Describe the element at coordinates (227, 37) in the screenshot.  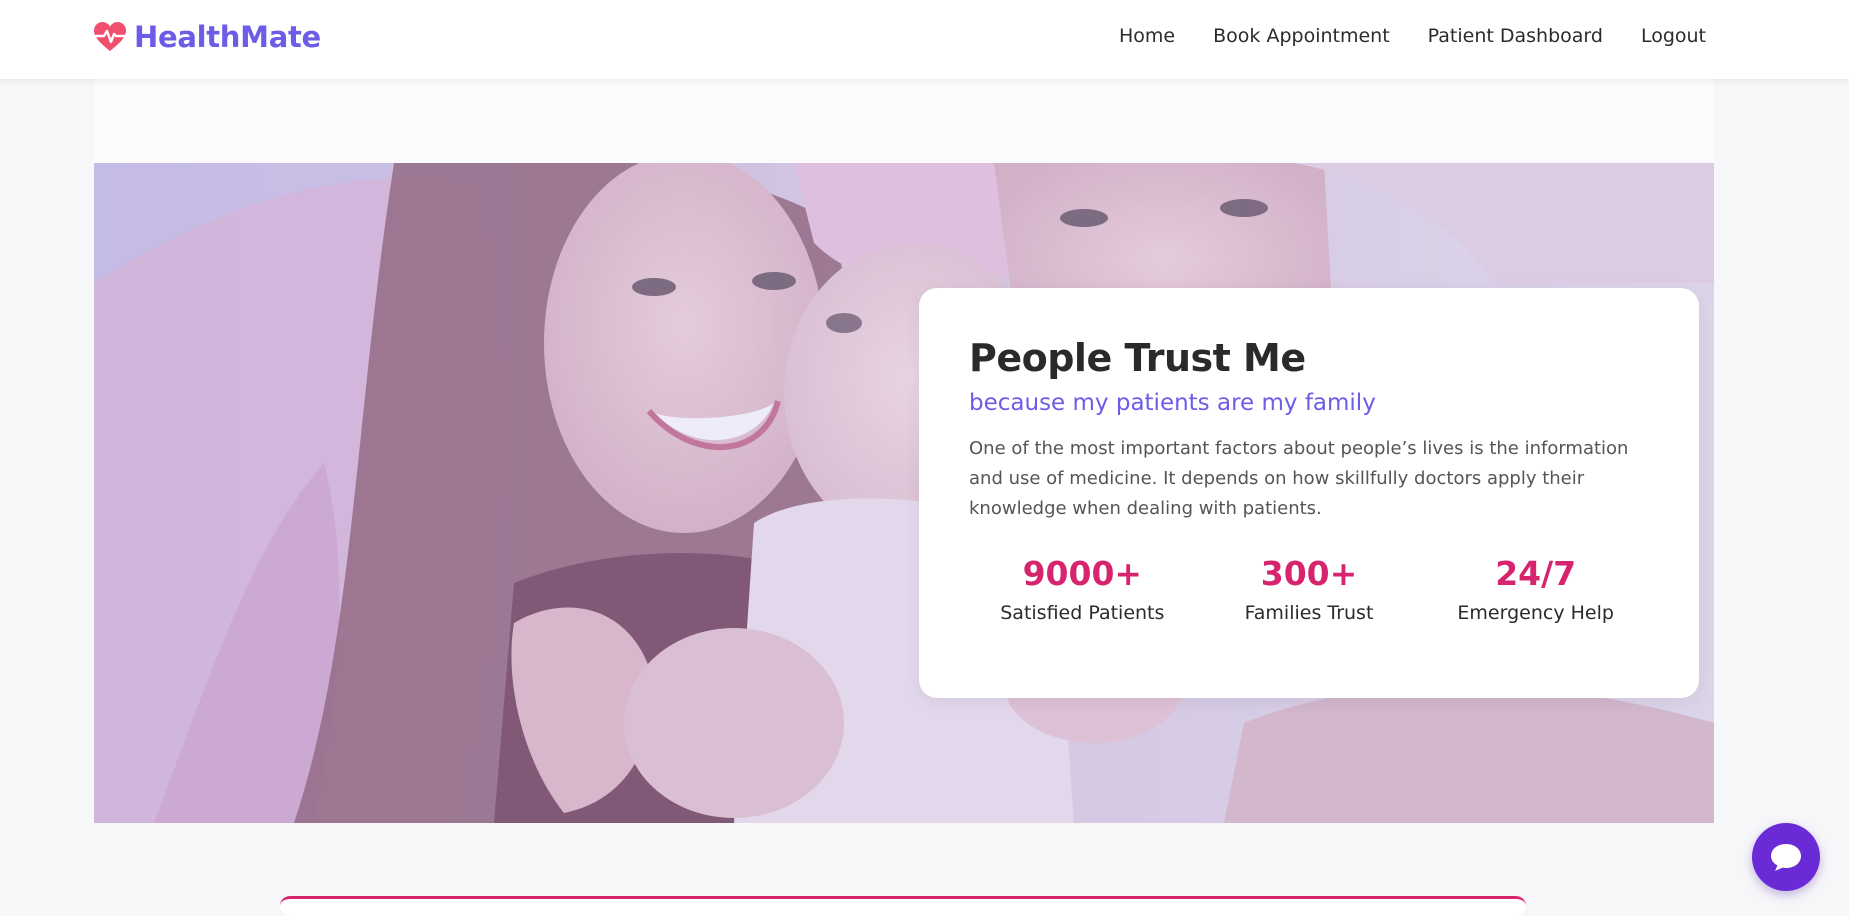
I see `brand-name: HealthMate` at that location.